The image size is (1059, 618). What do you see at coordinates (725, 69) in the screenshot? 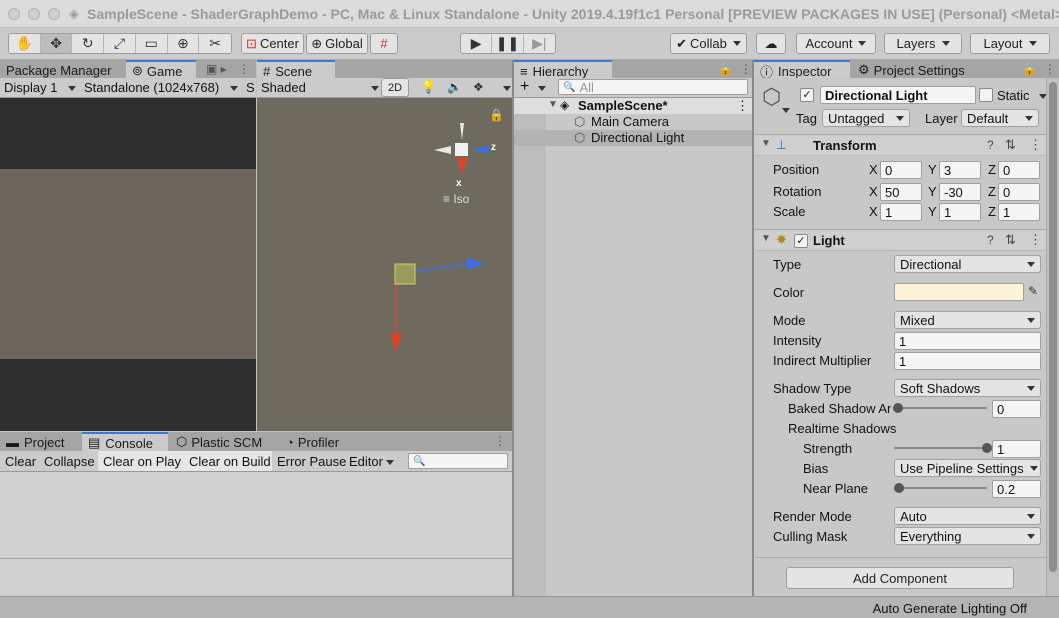
I see `hierarchy-lock-icon: 🔒` at bounding box center [725, 69].